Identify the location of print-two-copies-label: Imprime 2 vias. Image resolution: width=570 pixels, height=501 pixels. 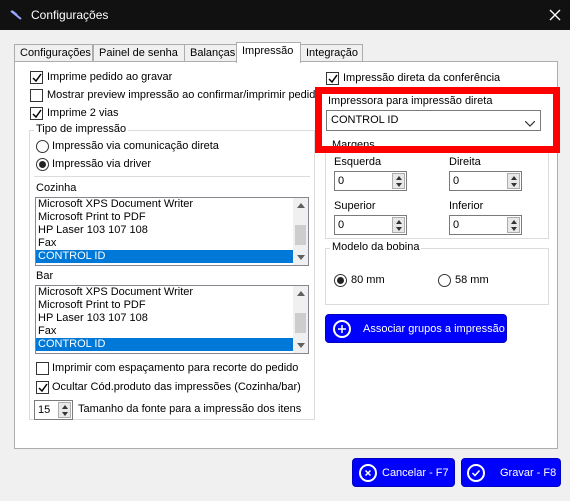
(83, 113).